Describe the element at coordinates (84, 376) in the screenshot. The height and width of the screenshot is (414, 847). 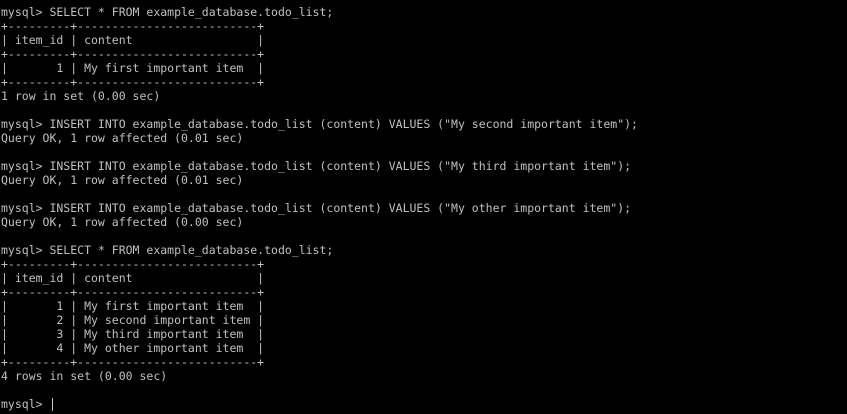
I see `result-summary: 4 rows in set (0.00 sec)` at that location.